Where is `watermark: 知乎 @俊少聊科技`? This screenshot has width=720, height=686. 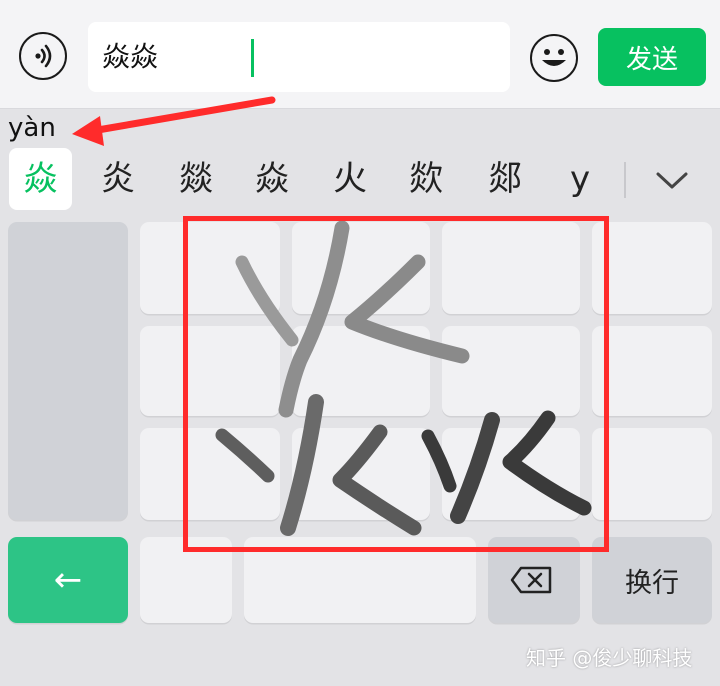 watermark: 知乎 @俊少聊科技 is located at coordinates (609, 658).